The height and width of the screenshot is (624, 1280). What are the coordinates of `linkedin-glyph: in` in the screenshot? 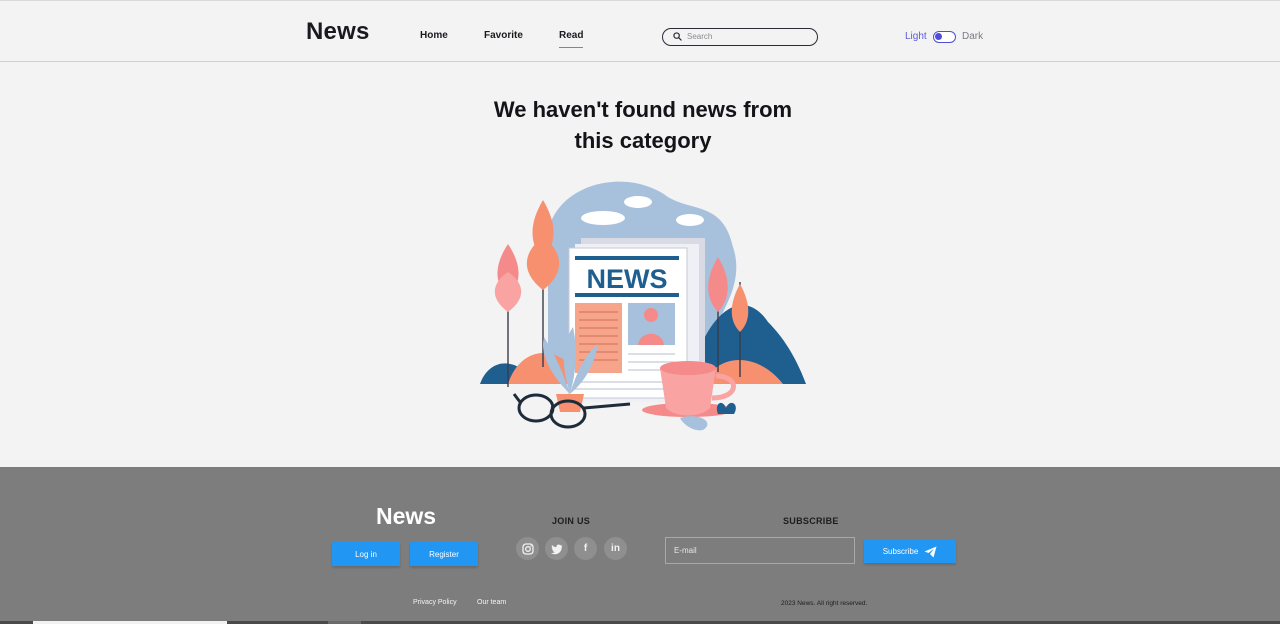 It's located at (615, 548).